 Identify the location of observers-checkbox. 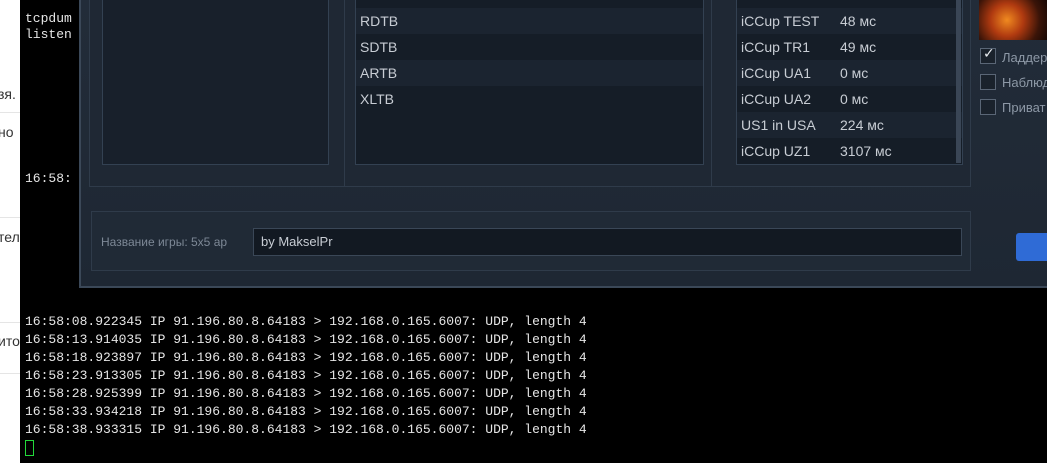
(988, 82).